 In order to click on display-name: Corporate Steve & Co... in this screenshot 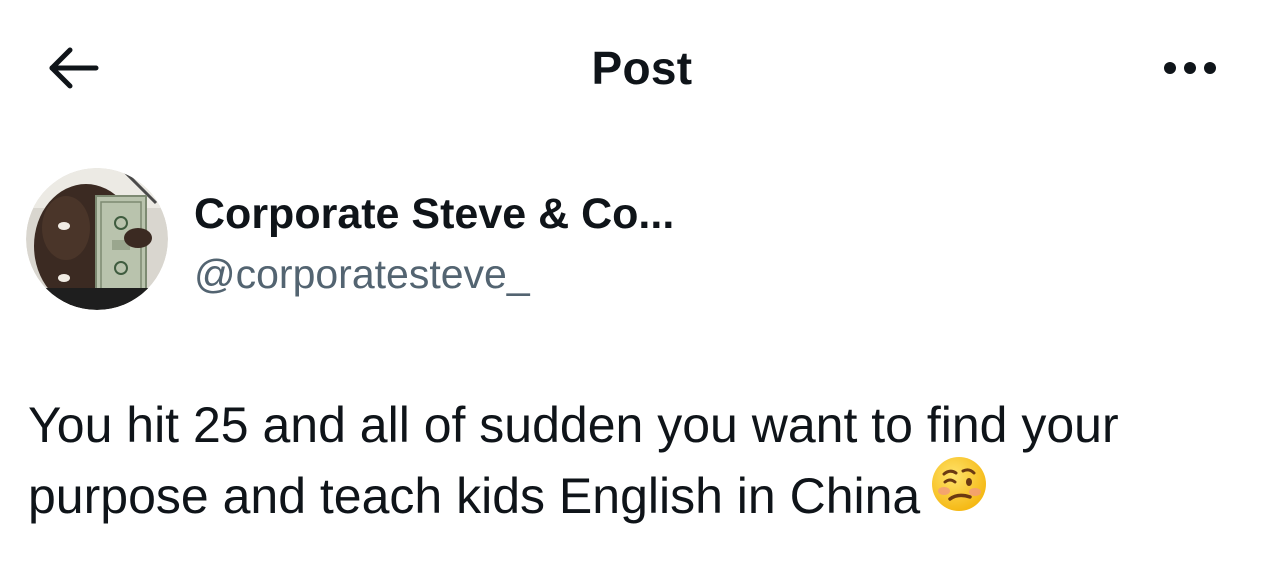, I will do `click(434, 214)`.